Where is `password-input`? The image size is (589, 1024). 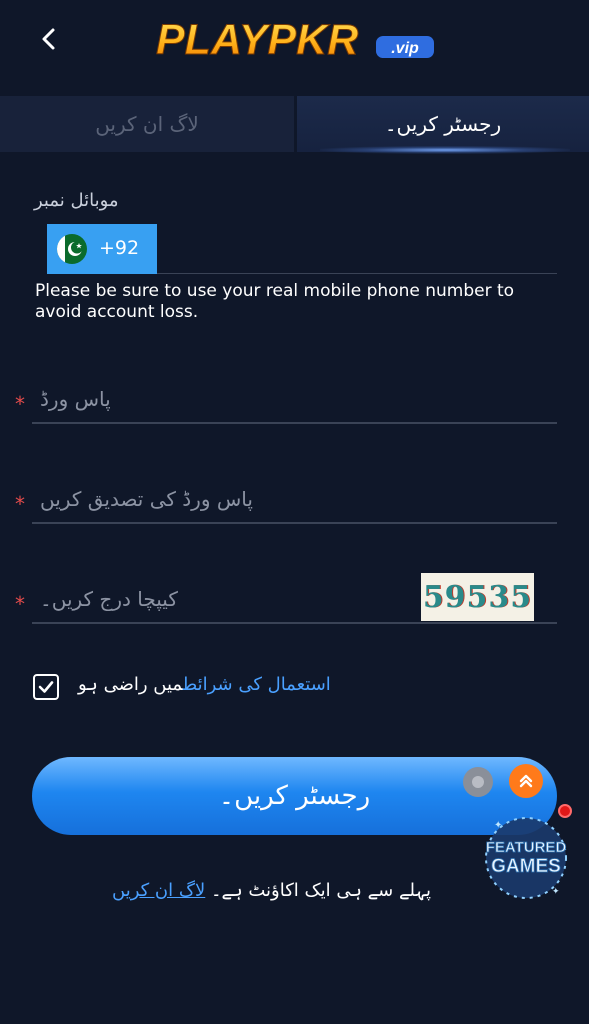
password-input is located at coordinates (294, 399).